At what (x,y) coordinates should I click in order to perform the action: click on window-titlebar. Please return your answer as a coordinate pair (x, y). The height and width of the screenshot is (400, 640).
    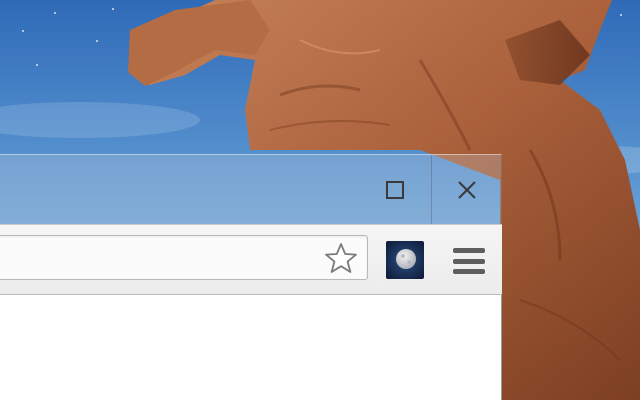
    Looking at the image, I should click on (251, 189).